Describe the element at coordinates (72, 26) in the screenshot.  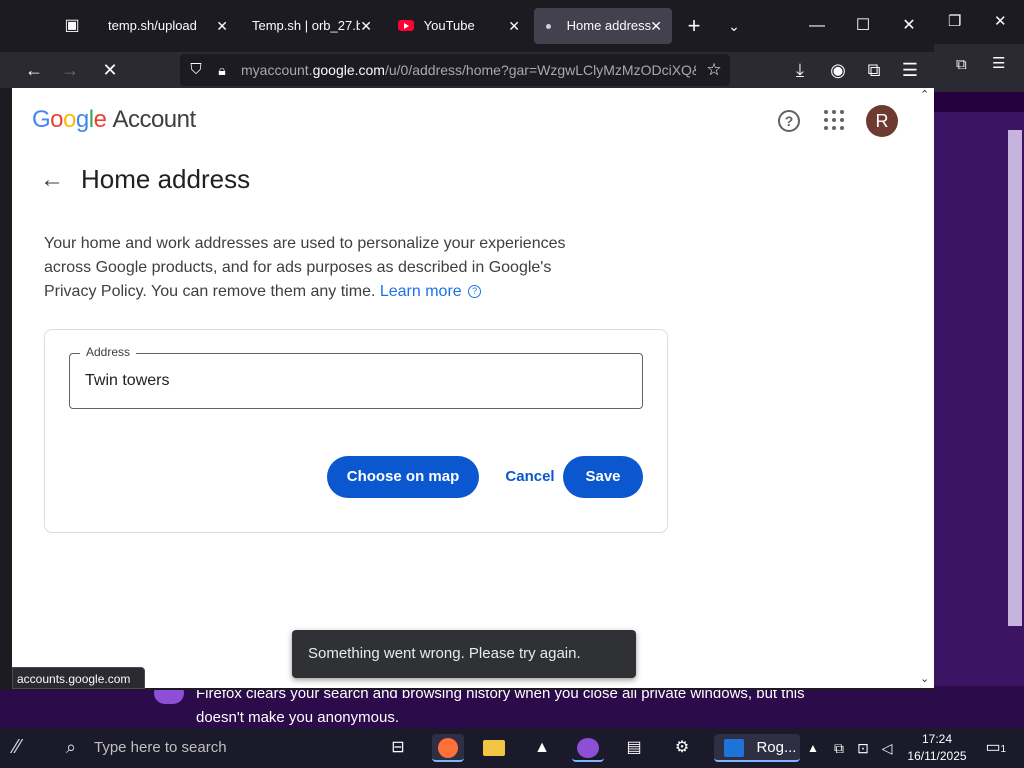
I see `tab-list-icon: ▣` at that location.